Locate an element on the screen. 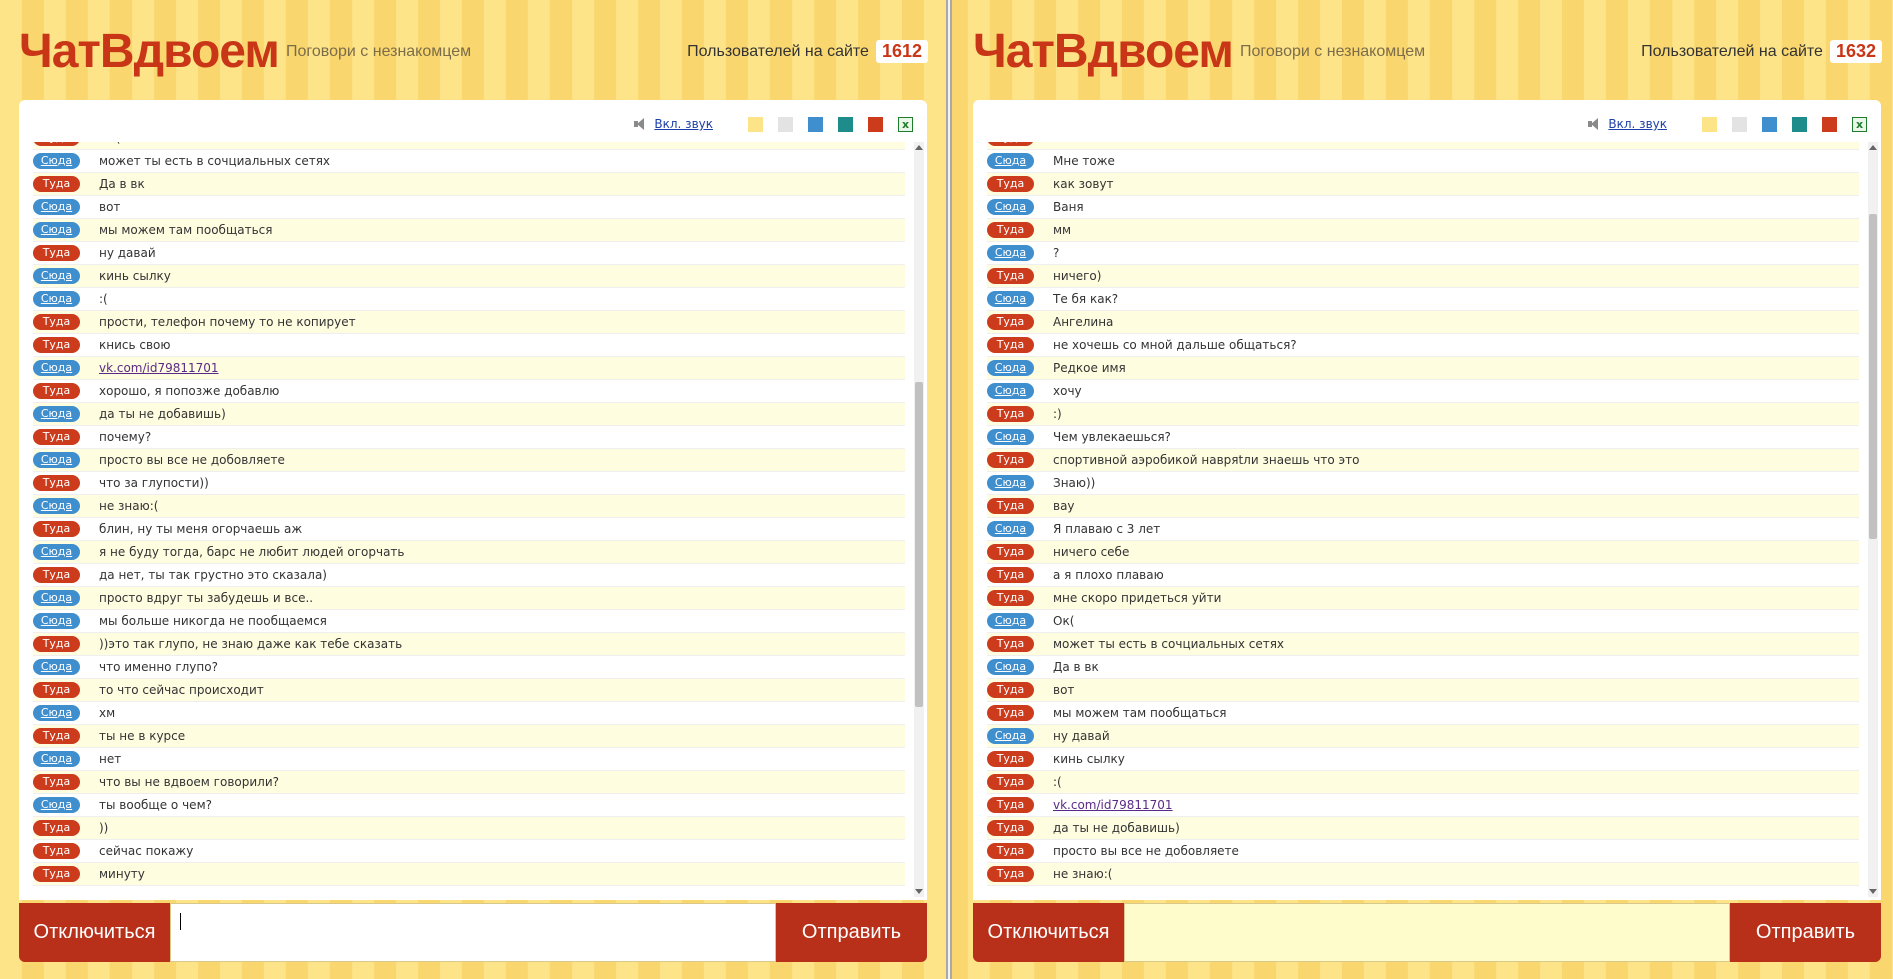  message-text: вот is located at coordinates (110, 207).